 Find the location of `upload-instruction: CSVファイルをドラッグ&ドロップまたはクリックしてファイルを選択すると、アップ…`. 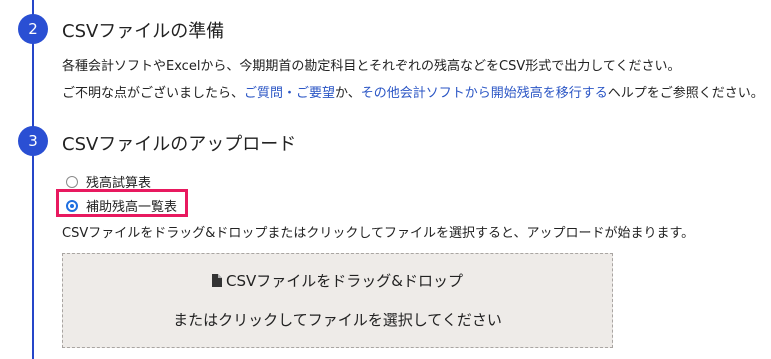

upload-instruction: CSVファイルをドラッグ&ドロップまたはクリックしてファイルを選択すると、アップ… is located at coordinates (378, 233).